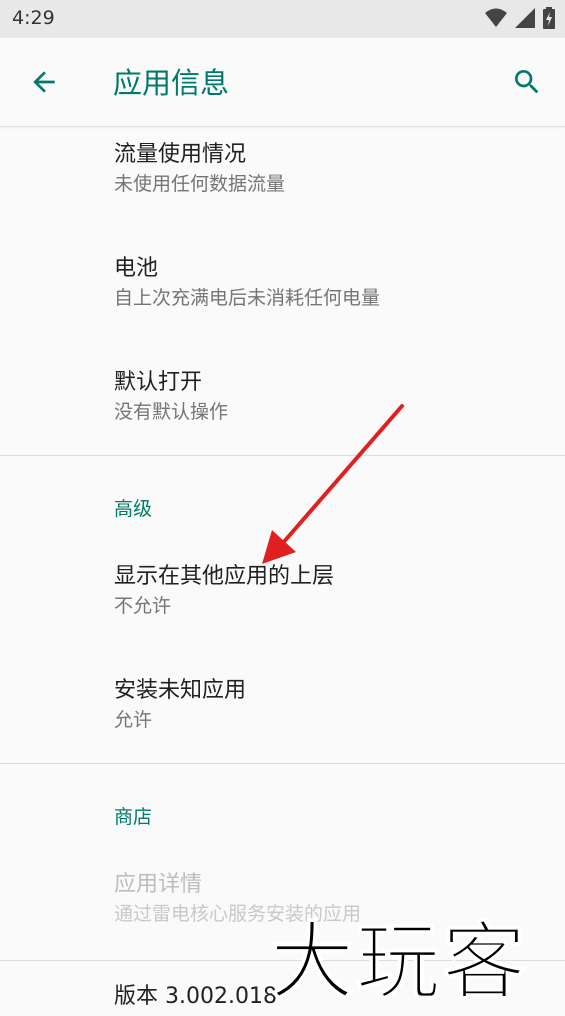  What do you see at coordinates (333, 484) in the screenshot?
I see `annotation-arrow` at bounding box center [333, 484].